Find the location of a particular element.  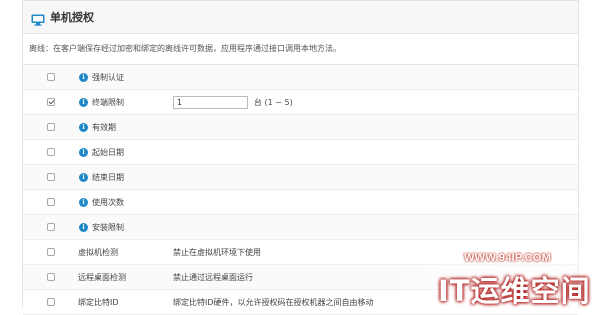

option-label: 虚拟机检测 is located at coordinates (98, 252).